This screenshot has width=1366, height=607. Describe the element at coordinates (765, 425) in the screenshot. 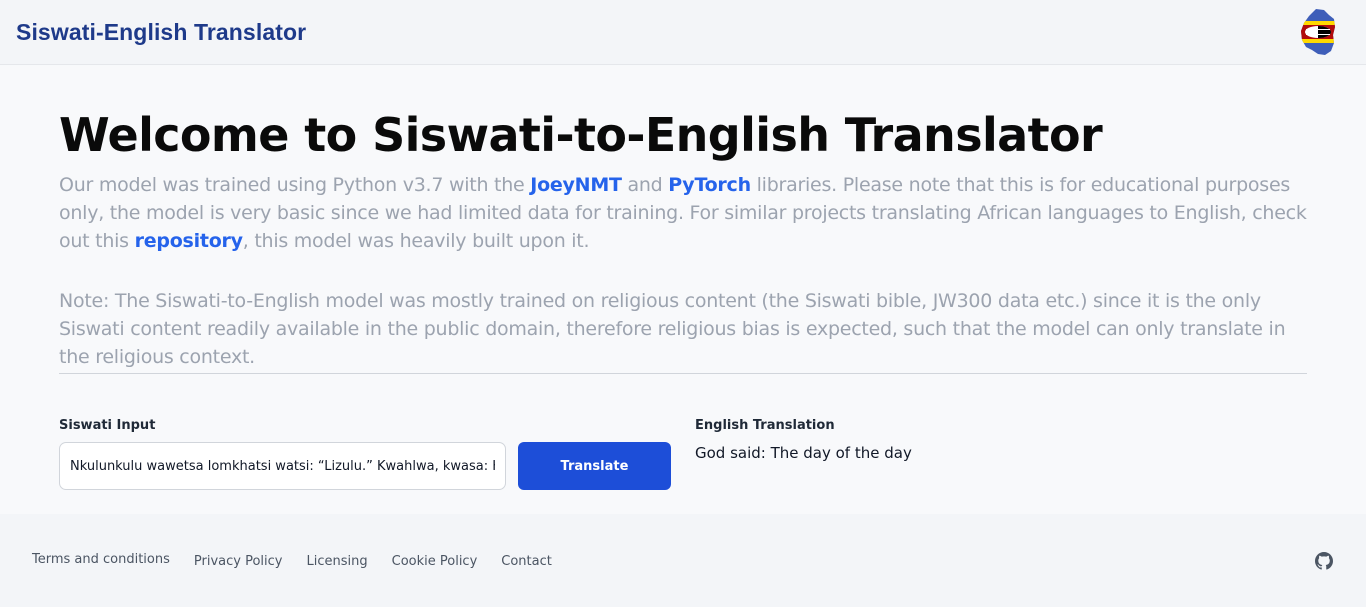

I see `english-translation-label: English Translation` at that location.